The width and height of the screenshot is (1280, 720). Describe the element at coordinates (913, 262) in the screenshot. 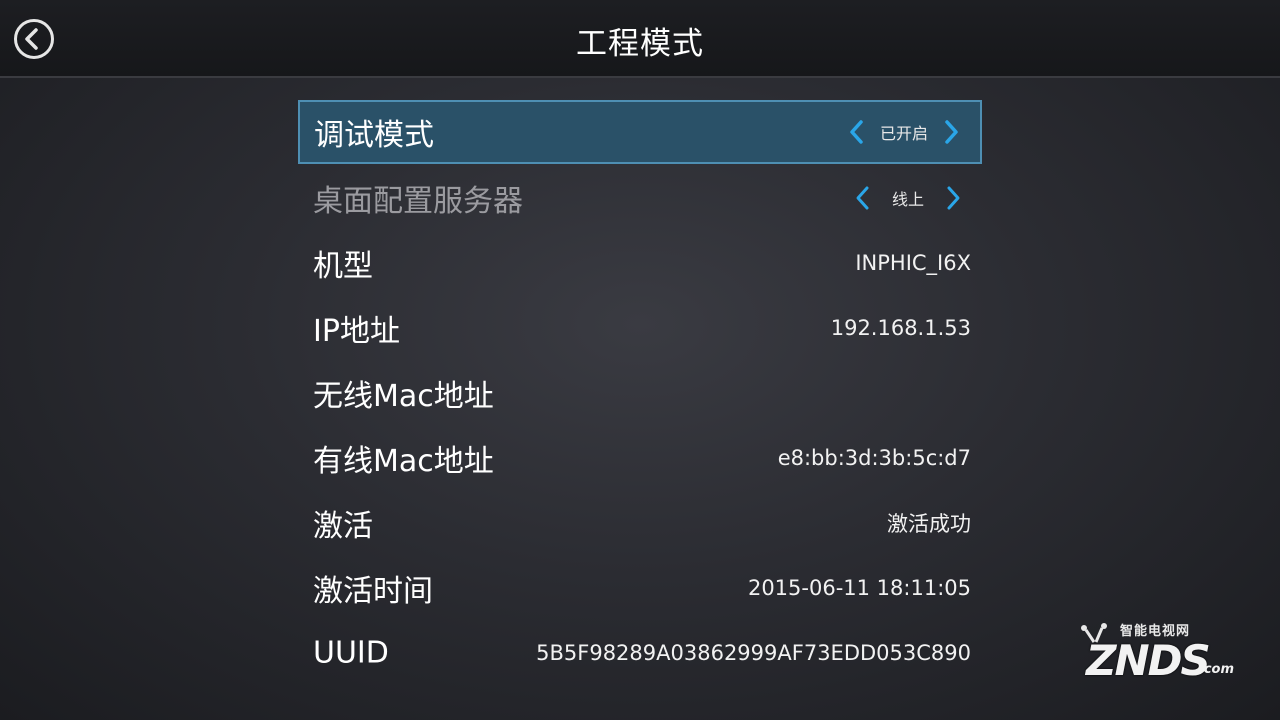

I see `row-value: INPHIC_I6X` at that location.